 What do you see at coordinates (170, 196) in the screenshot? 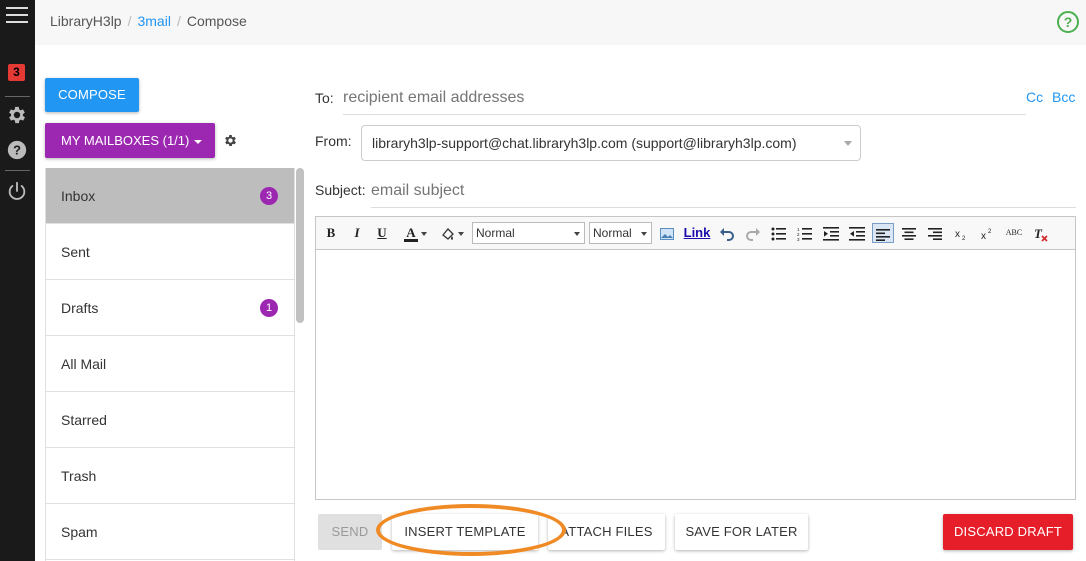
I see `folder-inbox: Inbox 3` at bounding box center [170, 196].